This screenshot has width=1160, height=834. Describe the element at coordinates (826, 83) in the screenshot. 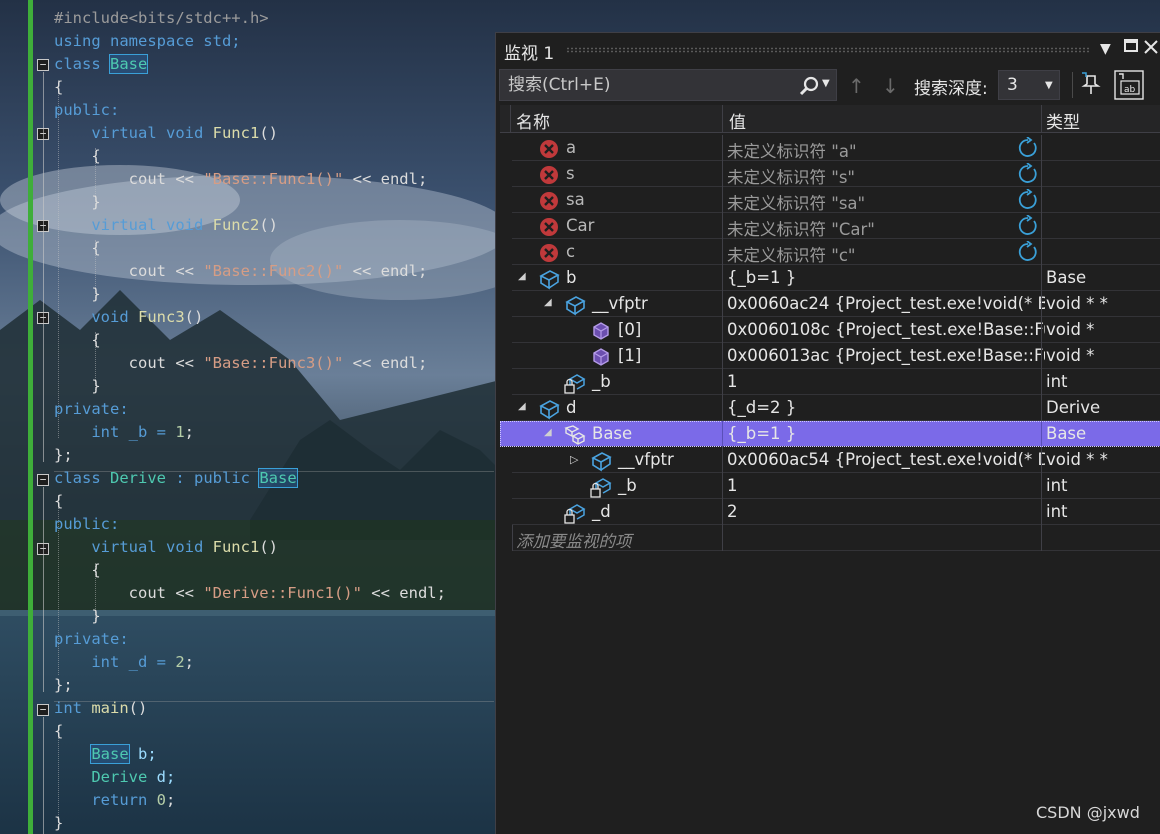

I see `search-options-dropdown-icon: ▼` at that location.